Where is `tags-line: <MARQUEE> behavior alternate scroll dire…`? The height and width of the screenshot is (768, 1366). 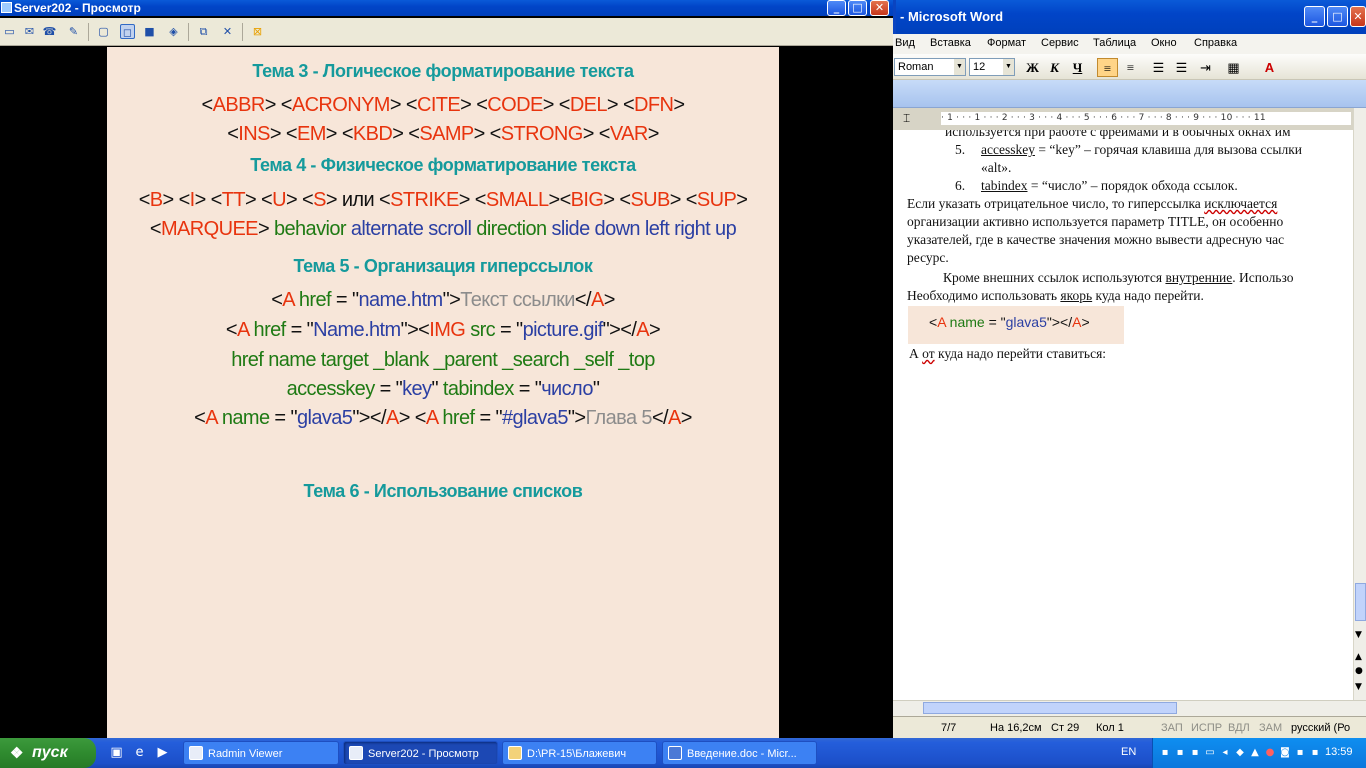 tags-line: <MARQUEE> behavior alternate scroll dire… is located at coordinates (443, 229).